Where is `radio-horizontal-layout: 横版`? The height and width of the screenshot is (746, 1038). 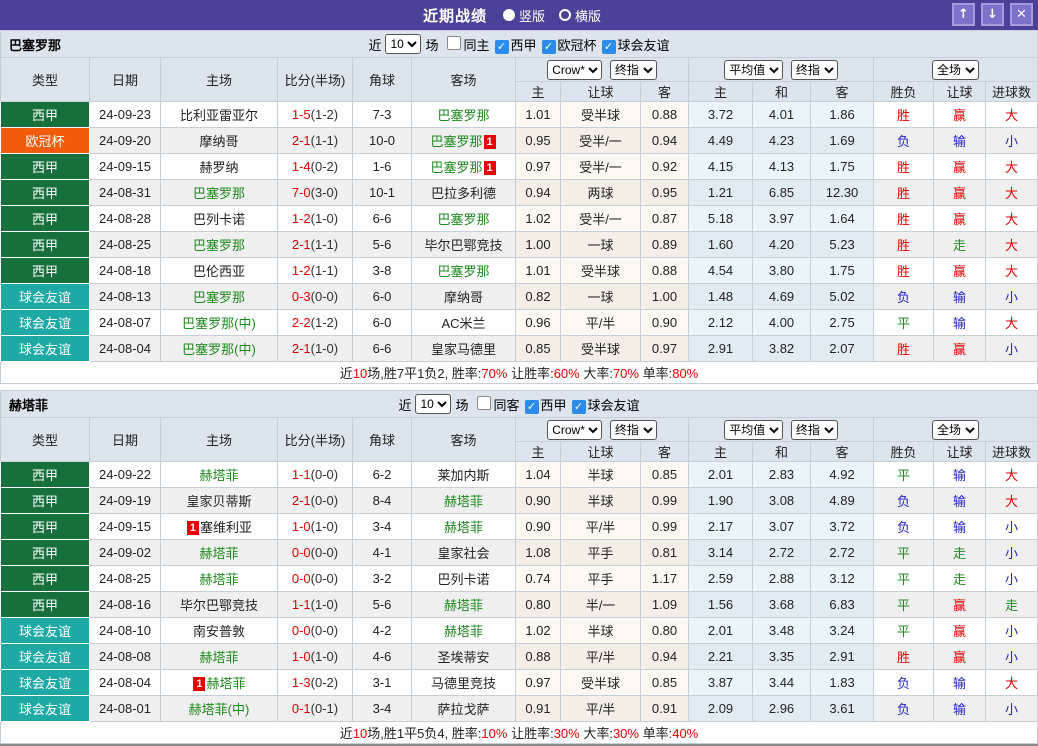 radio-horizontal-layout: 横版 is located at coordinates (580, 15).